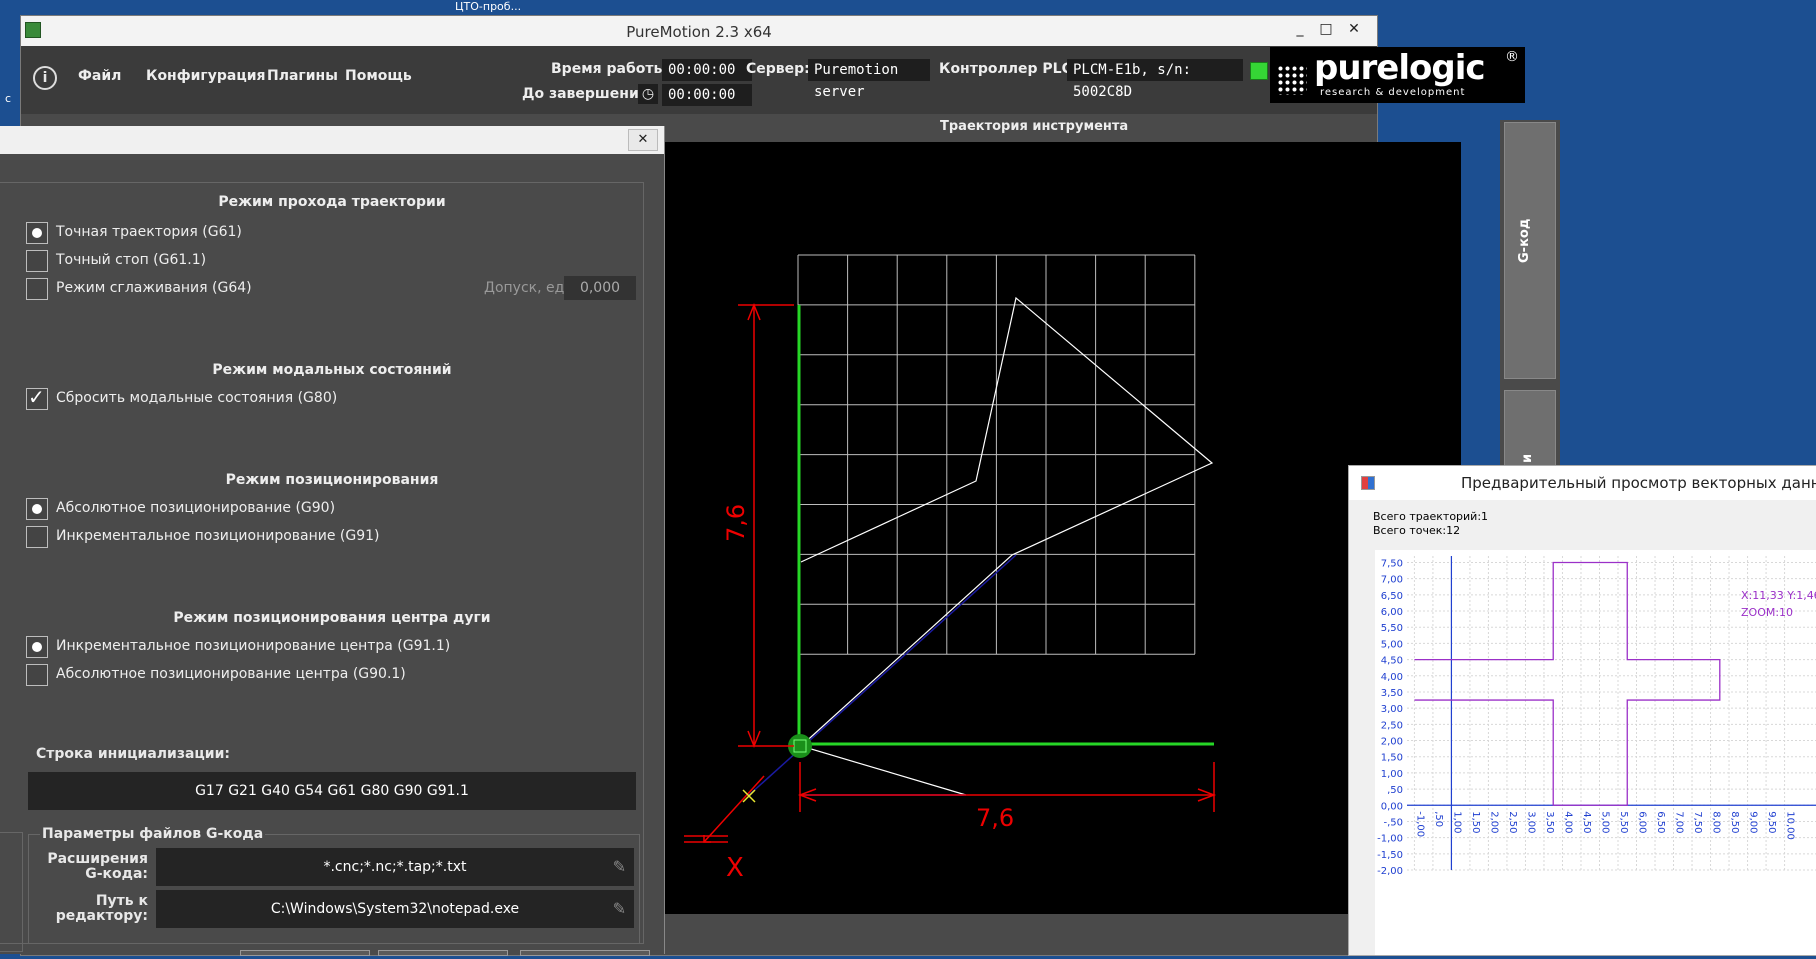 This screenshot has height=959, width=1816. Describe the element at coordinates (37, 675) in the screenshot. I see `radio-absolute-center` at that location.